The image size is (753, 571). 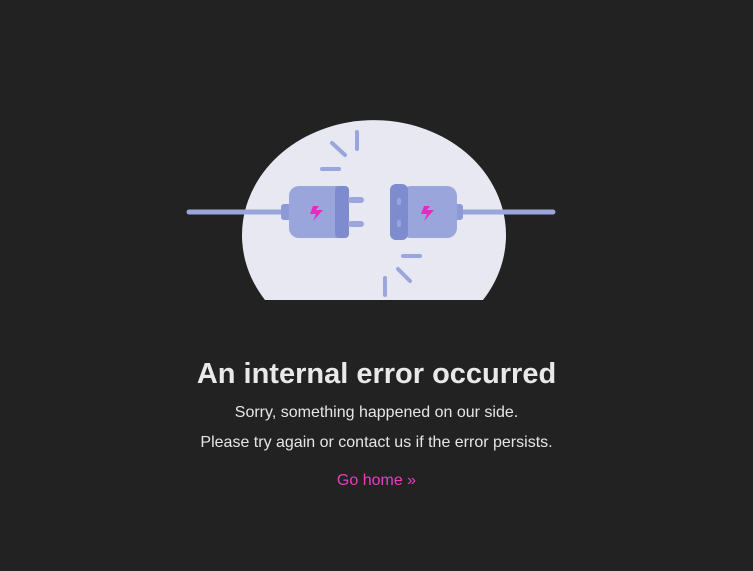 What do you see at coordinates (376, 412) in the screenshot?
I see `error-message-line-1: Sorry, something happened on our side.` at bounding box center [376, 412].